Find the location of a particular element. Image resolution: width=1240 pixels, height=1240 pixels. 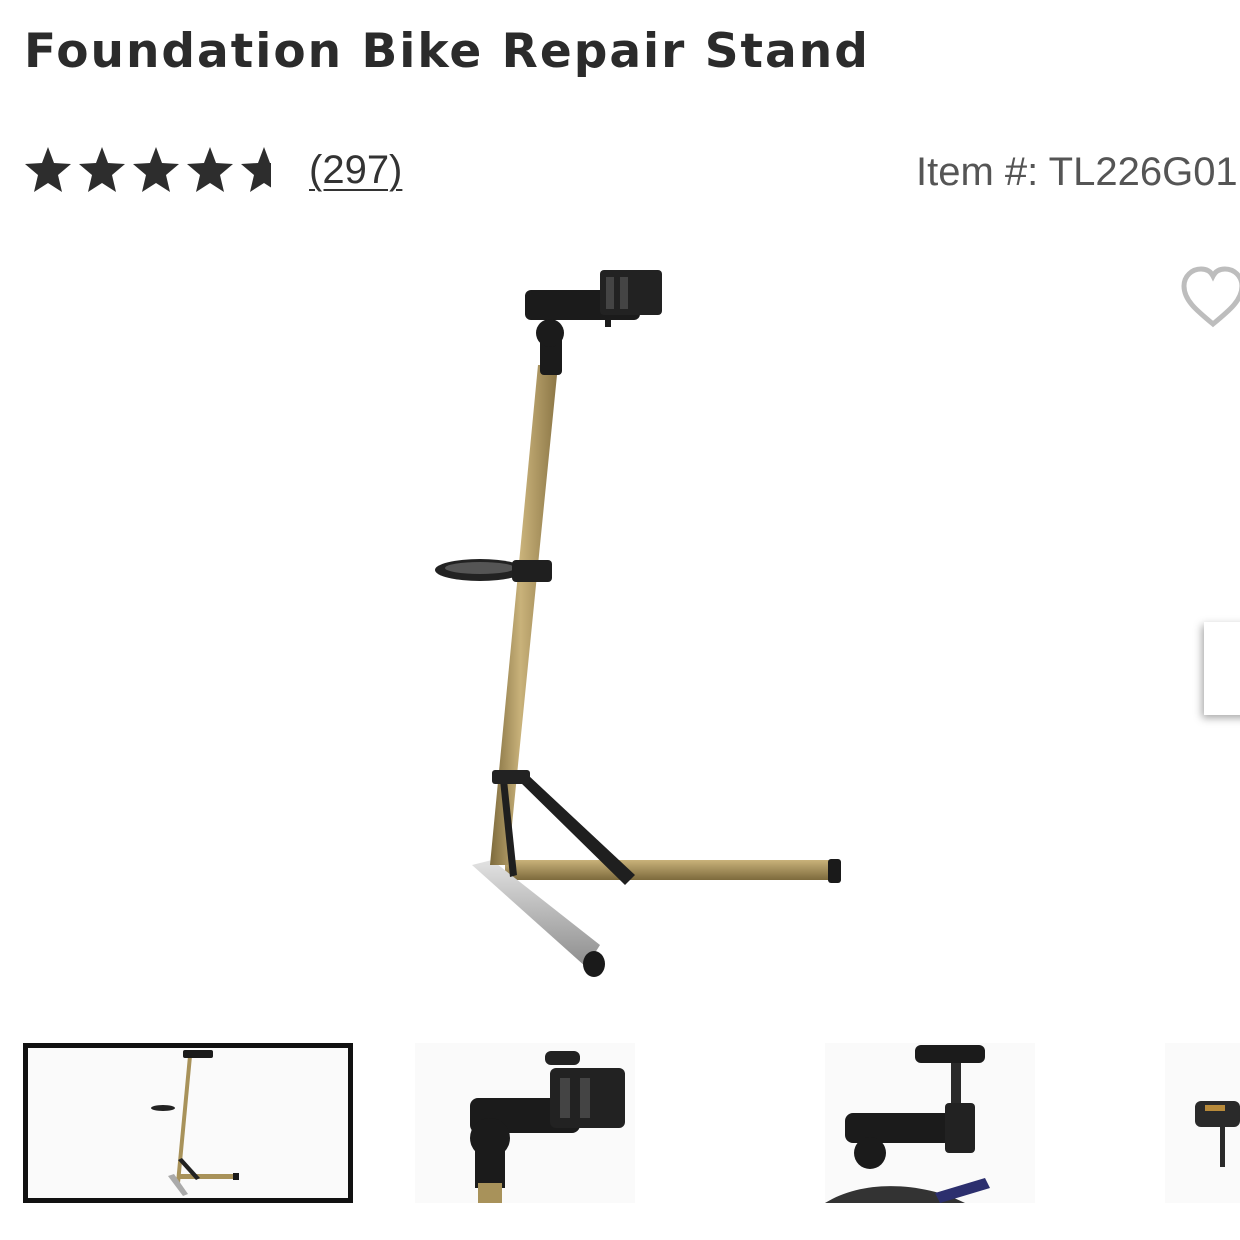

star-rating is located at coordinates (148, 169).